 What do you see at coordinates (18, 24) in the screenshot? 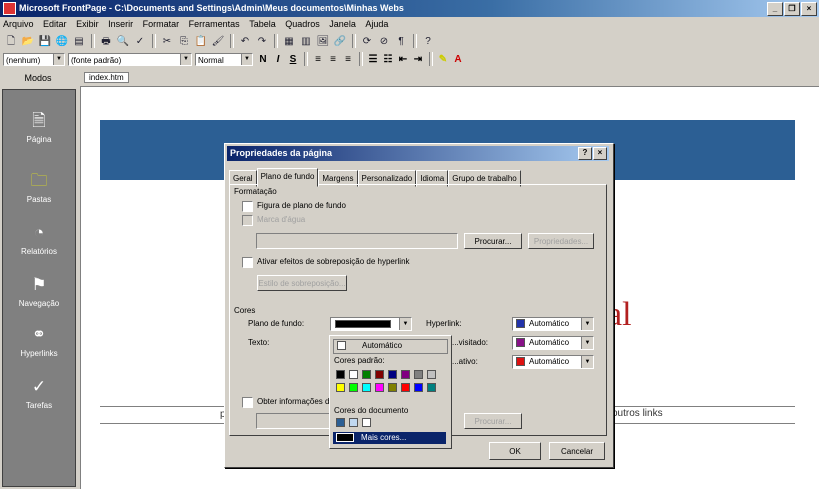
I see `menu-arquivo: Arquivo` at bounding box center [18, 24].